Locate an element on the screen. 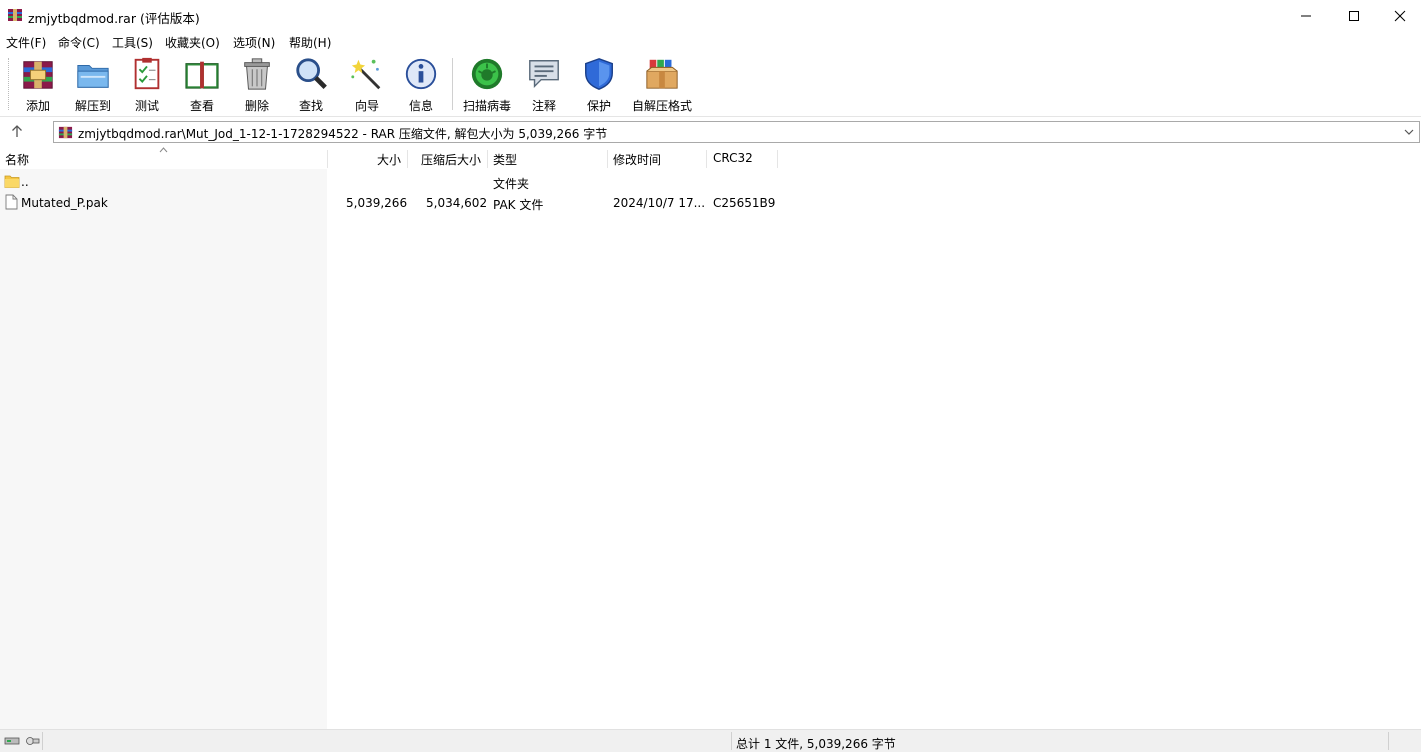 This screenshot has width=1421, height=752. up-one-level-button is located at coordinates (20, 132).